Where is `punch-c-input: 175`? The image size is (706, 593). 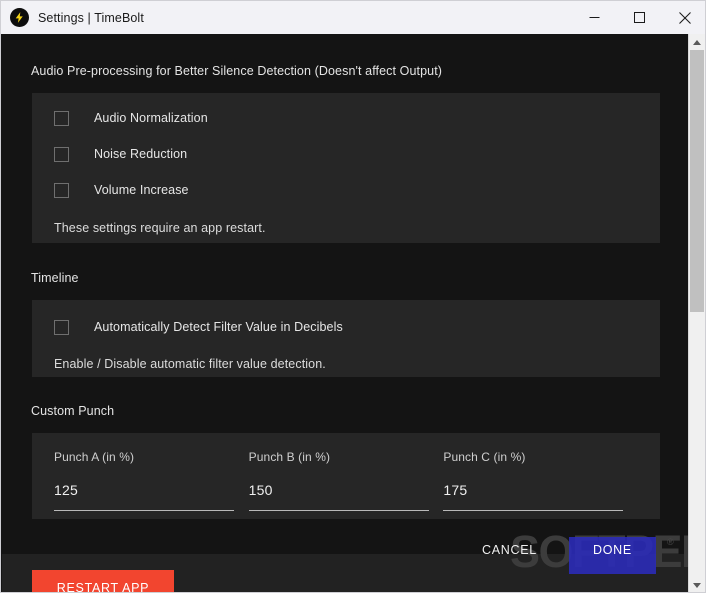 punch-c-input: 175 is located at coordinates (540, 490).